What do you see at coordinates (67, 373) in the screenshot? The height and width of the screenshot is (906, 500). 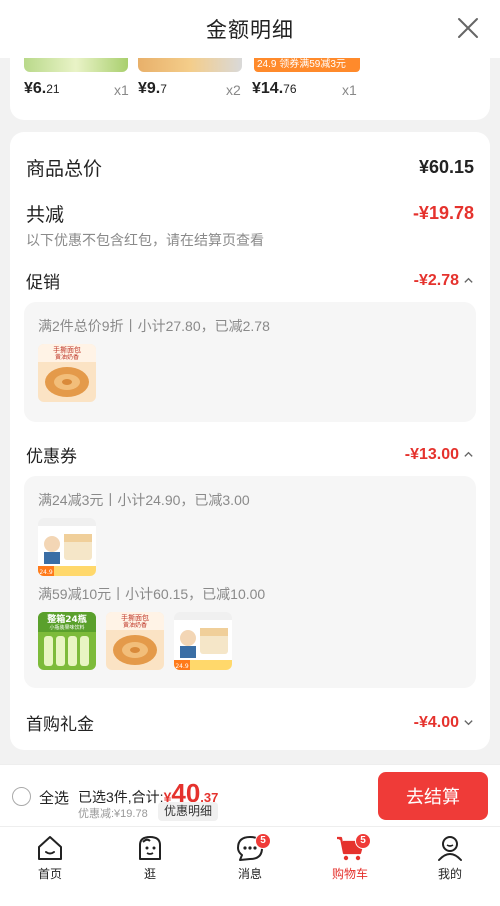 I see `product-thumb-bread: 手撕面包 黄油奶香` at bounding box center [67, 373].